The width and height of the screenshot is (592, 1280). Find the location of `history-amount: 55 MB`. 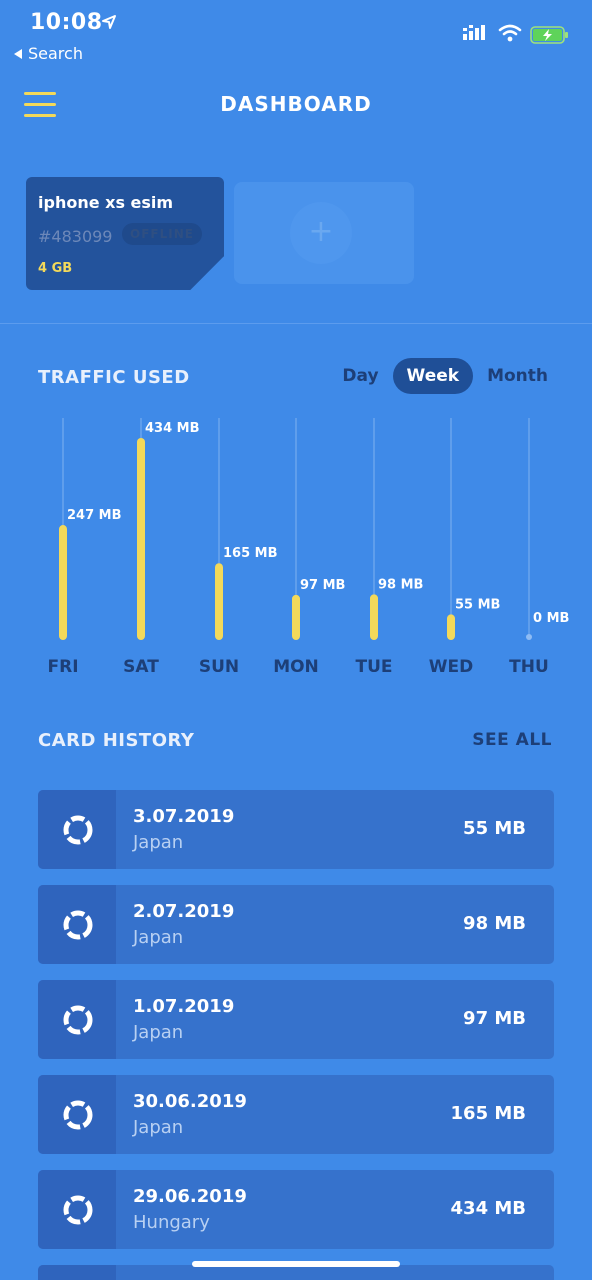

history-amount: 55 MB is located at coordinates (494, 828).